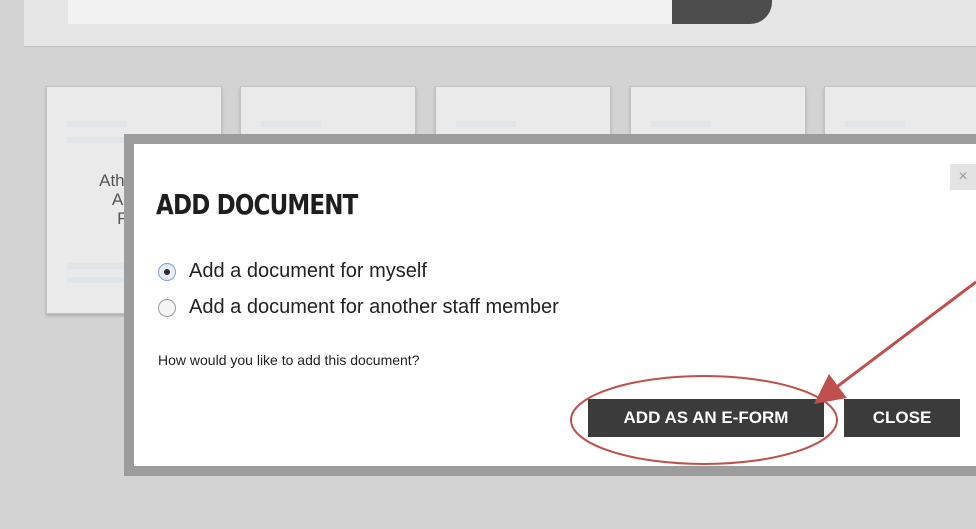 The image size is (976, 529). I want to click on radio-button, so click(167, 307).